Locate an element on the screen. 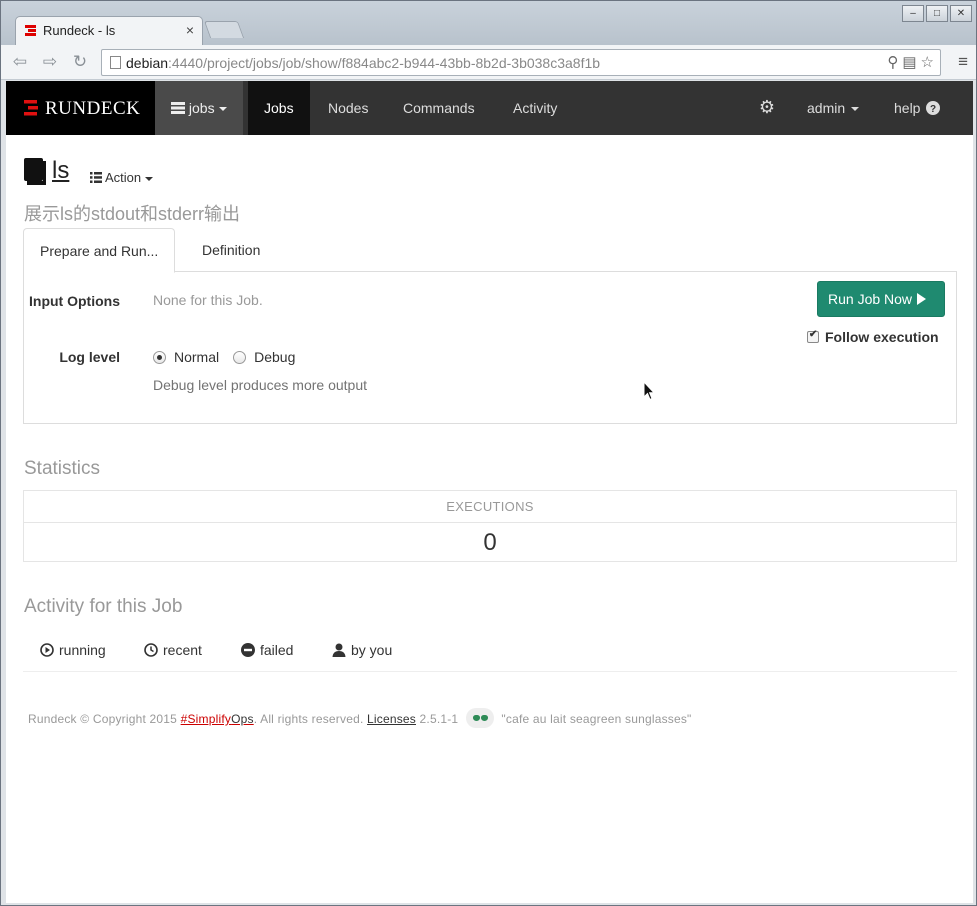  window-controls: – □ ✕ is located at coordinates (937, 13).